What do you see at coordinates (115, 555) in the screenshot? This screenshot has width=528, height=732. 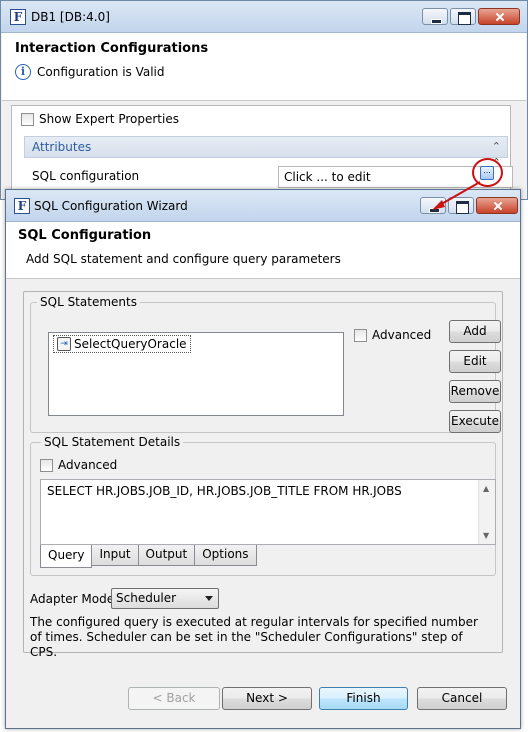 I see `tab-input: Input` at bounding box center [115, 555].